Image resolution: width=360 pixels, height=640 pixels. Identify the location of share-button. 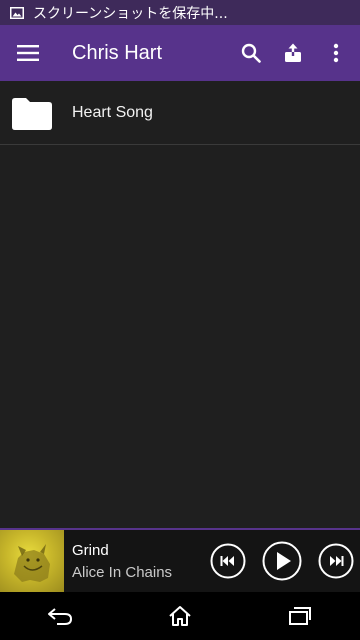
(293, 53).